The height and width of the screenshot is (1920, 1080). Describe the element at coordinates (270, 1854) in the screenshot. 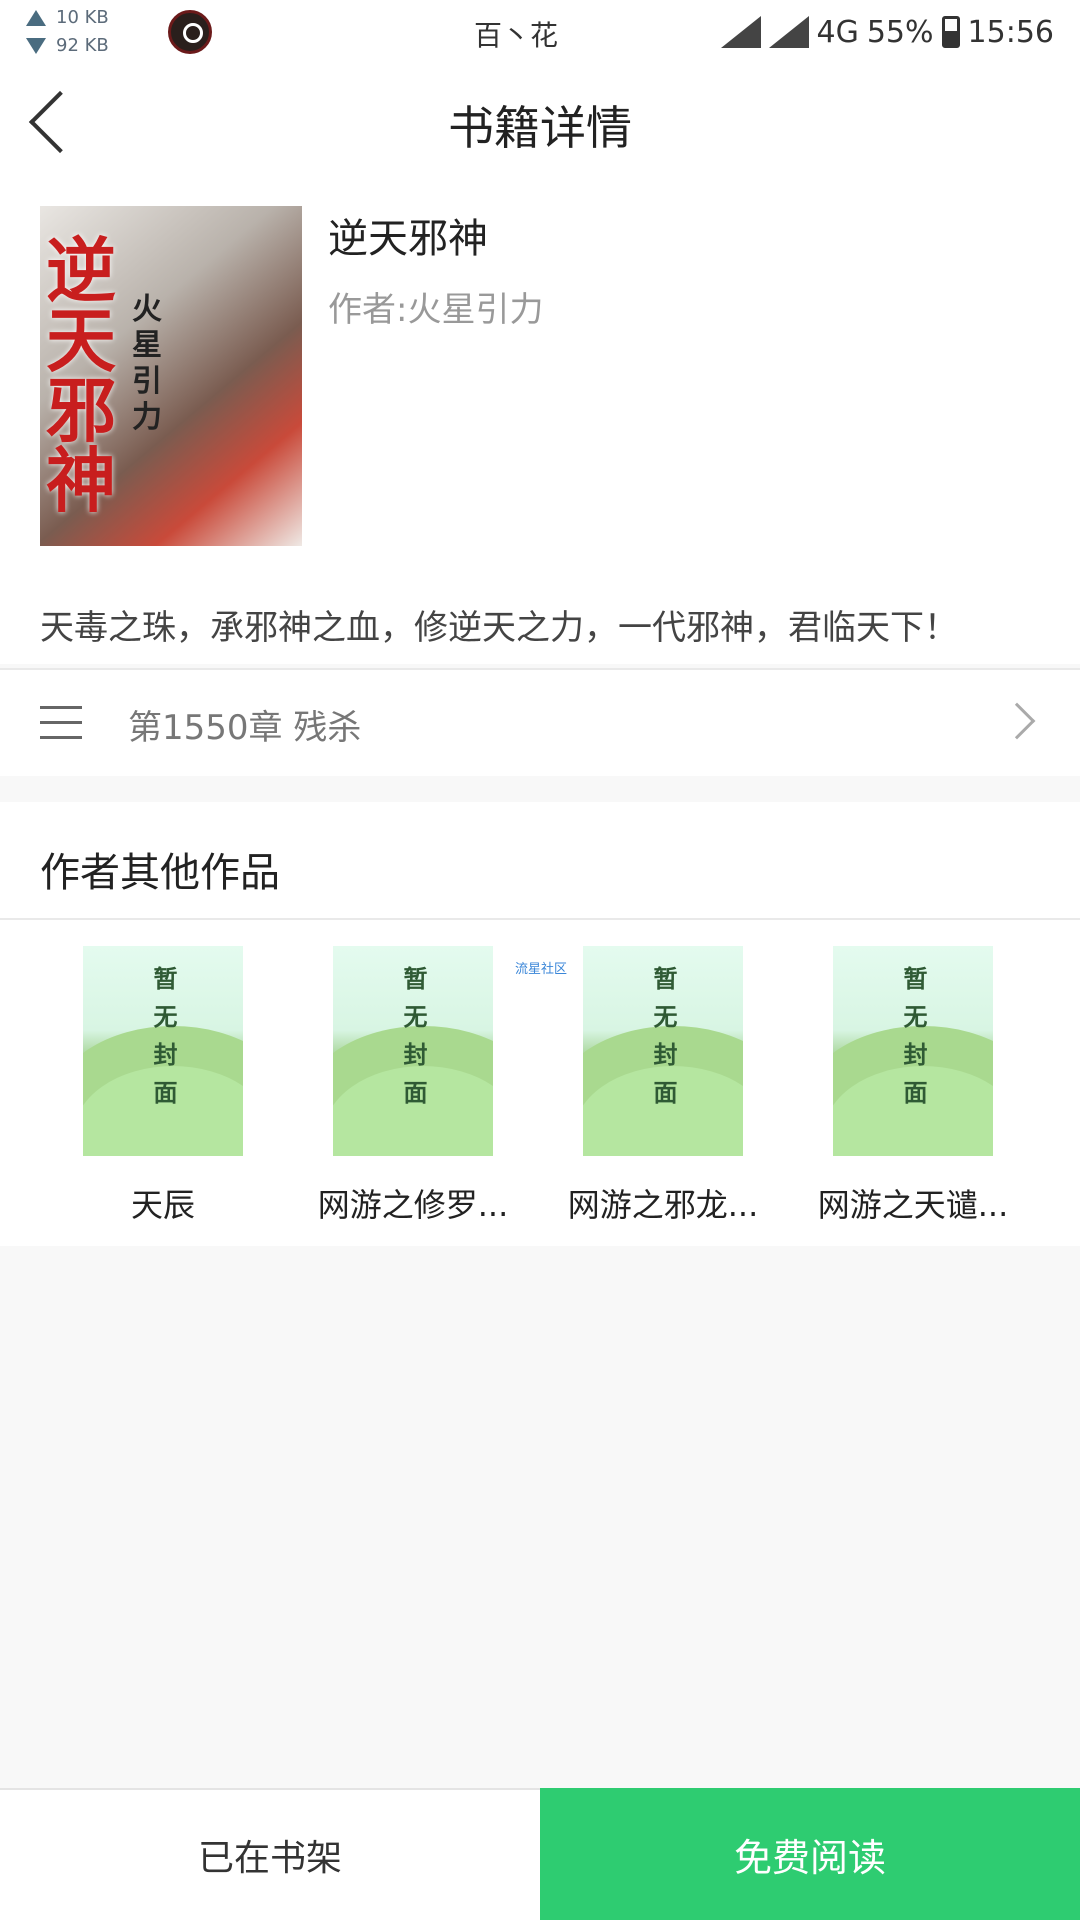

I see `on-shelf-button: 已在书架` at that location.